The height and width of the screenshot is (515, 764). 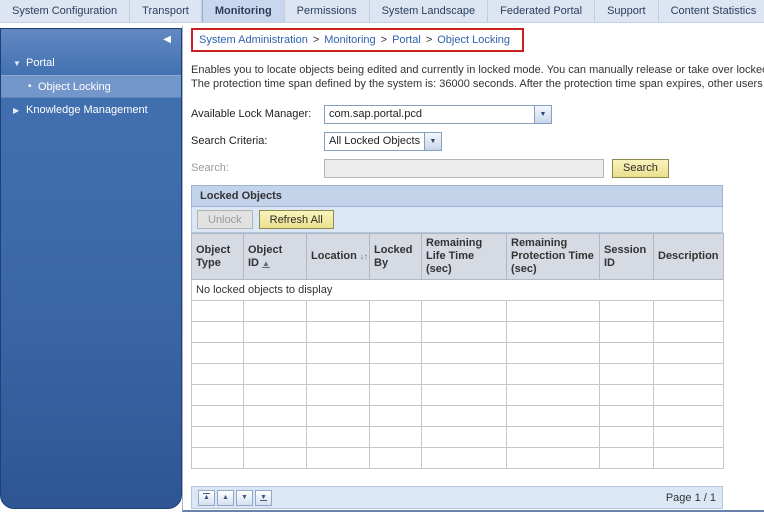 What do you see at coordinates (74, 86) in the screenshot?
I see `sidebar-item-label: Object Locking` at bounding box center [74, 86].